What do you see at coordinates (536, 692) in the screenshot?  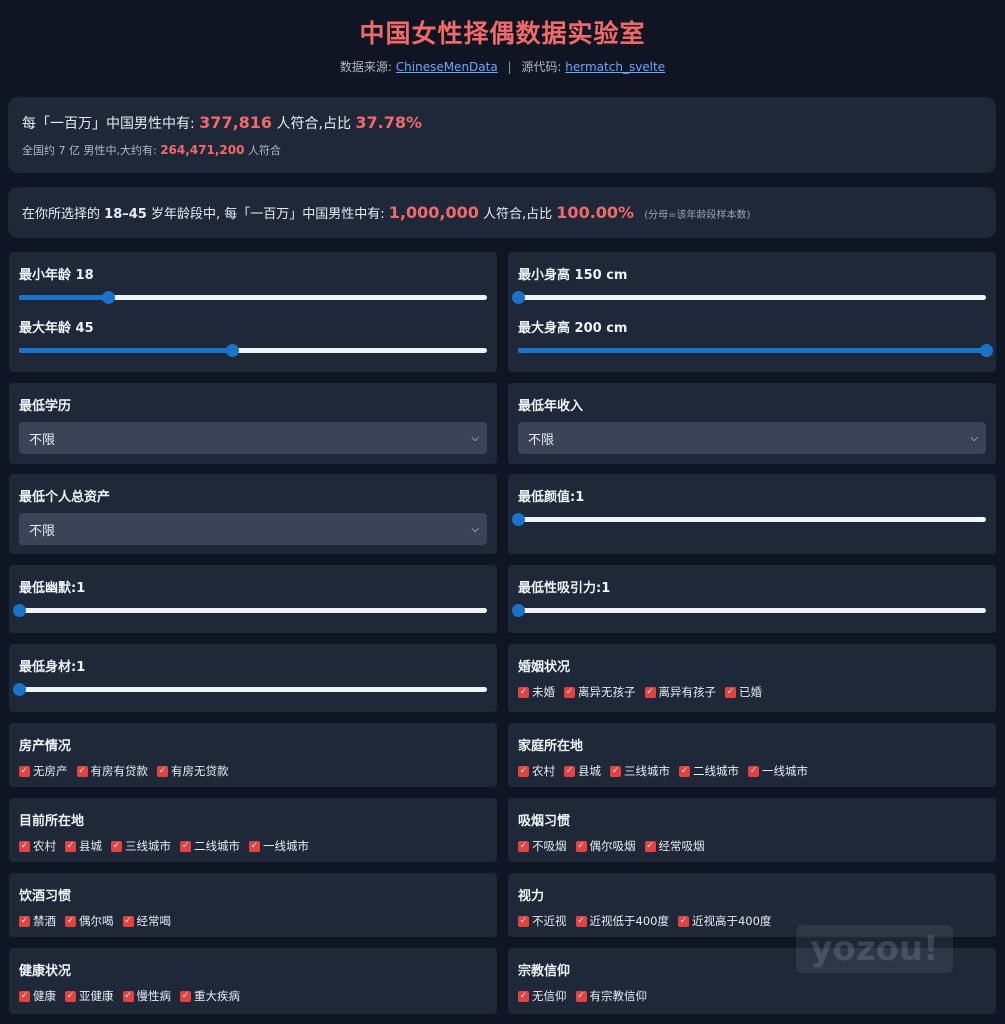 I see `marriage-option: ✓ 未婚` at bounding box center [536, 692].